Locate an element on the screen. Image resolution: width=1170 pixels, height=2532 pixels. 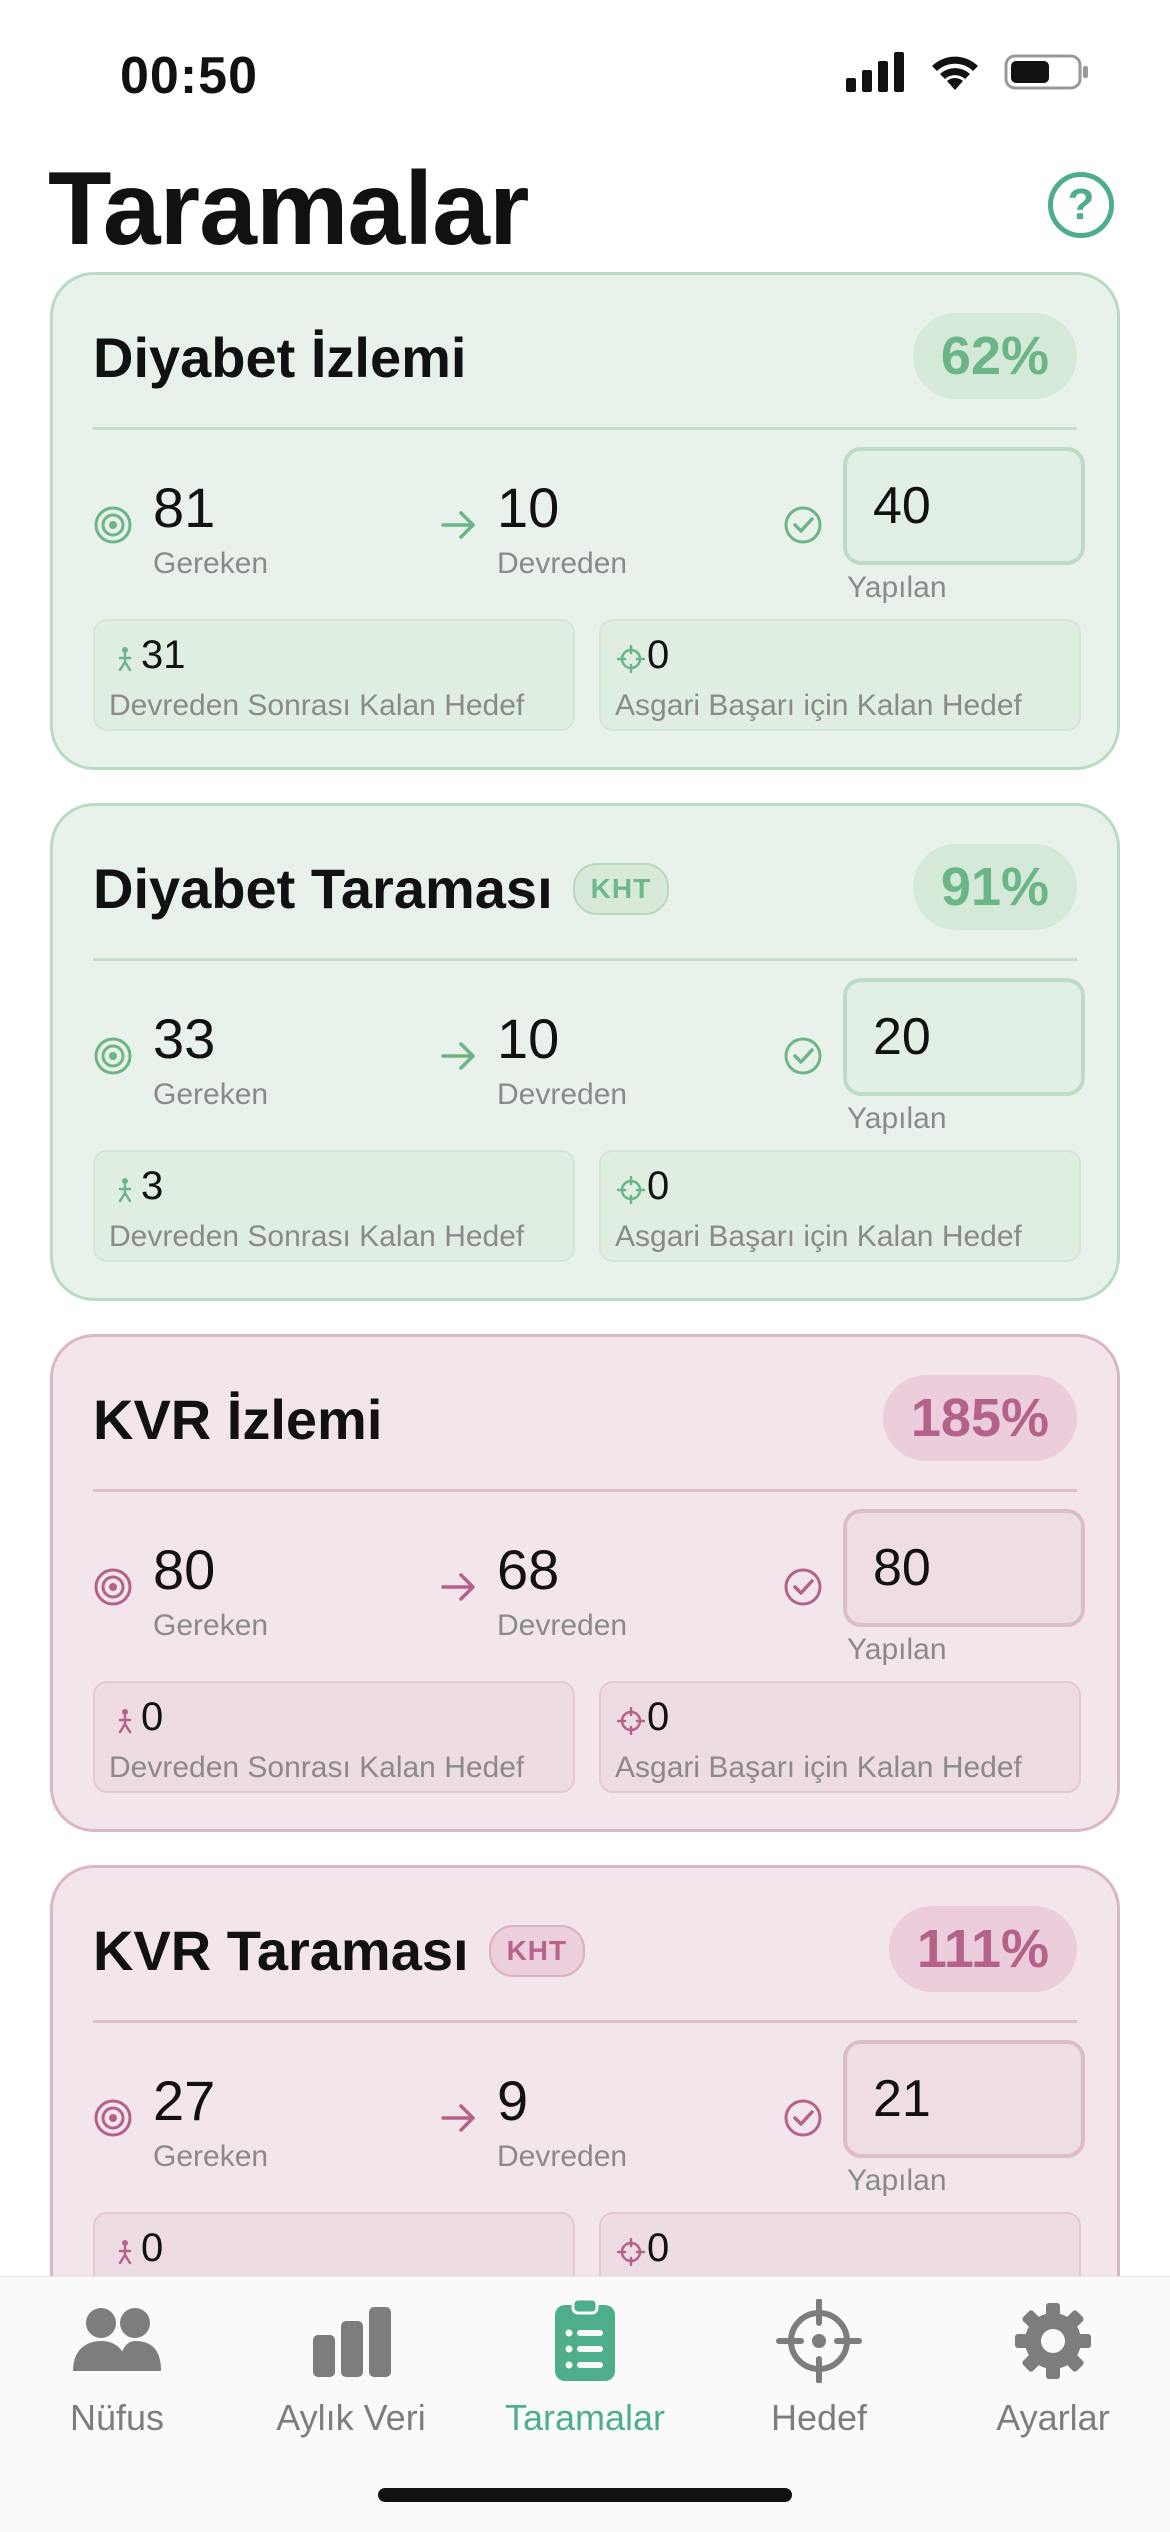
tab-taramalar: Taramalar is located at coordinates (585, 2374).